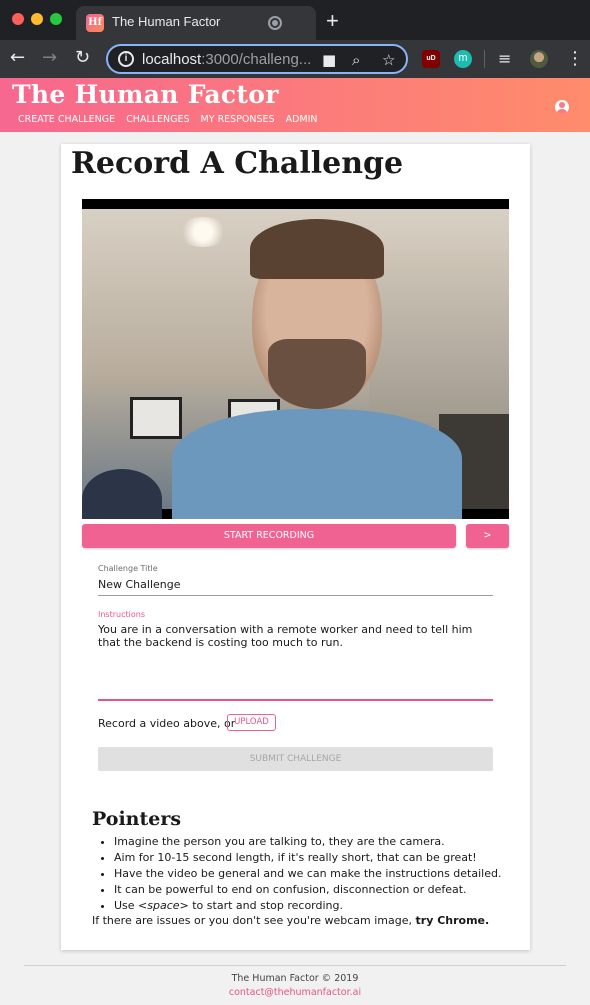 Image resolution: width=590 pixels, height=1005 pixels. Describe the element at coordinates (295, 700) in the screenshot. I see `instructions-underline` at that location.